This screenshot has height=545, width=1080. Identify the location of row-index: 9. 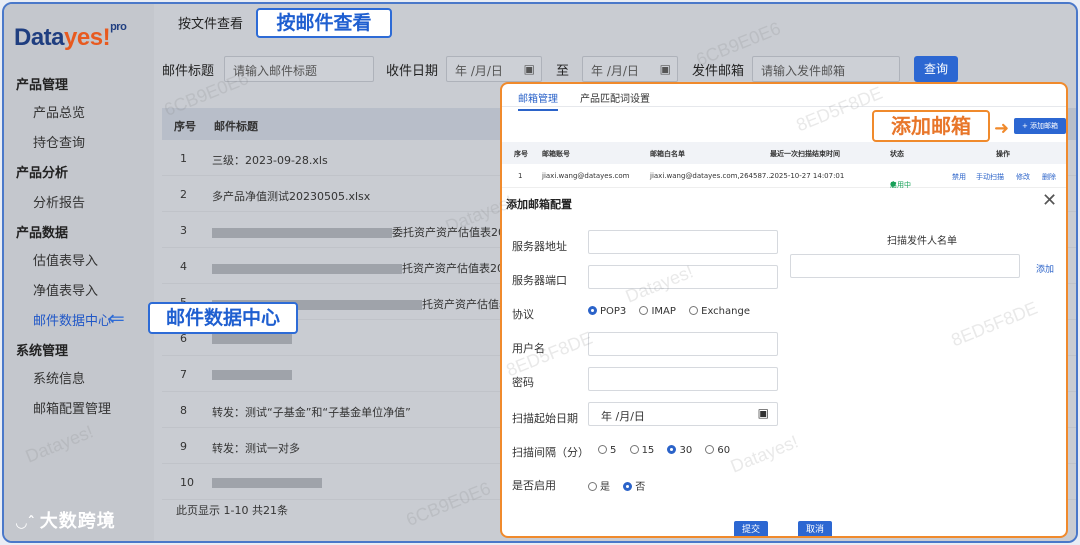
(183, 446).